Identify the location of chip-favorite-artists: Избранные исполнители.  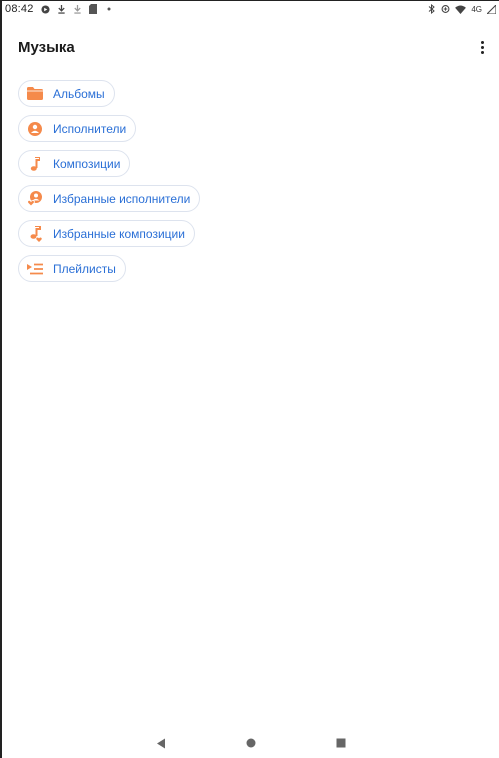
(109, 198).